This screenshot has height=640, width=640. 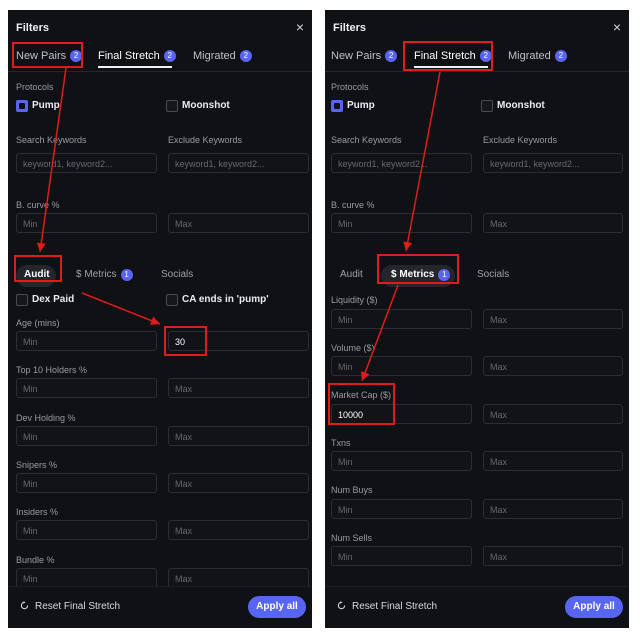 What do you see at coordinates (553, 366) in the screenshot?
I see `volume-max-input: Max` at bounding box center [553, 366].